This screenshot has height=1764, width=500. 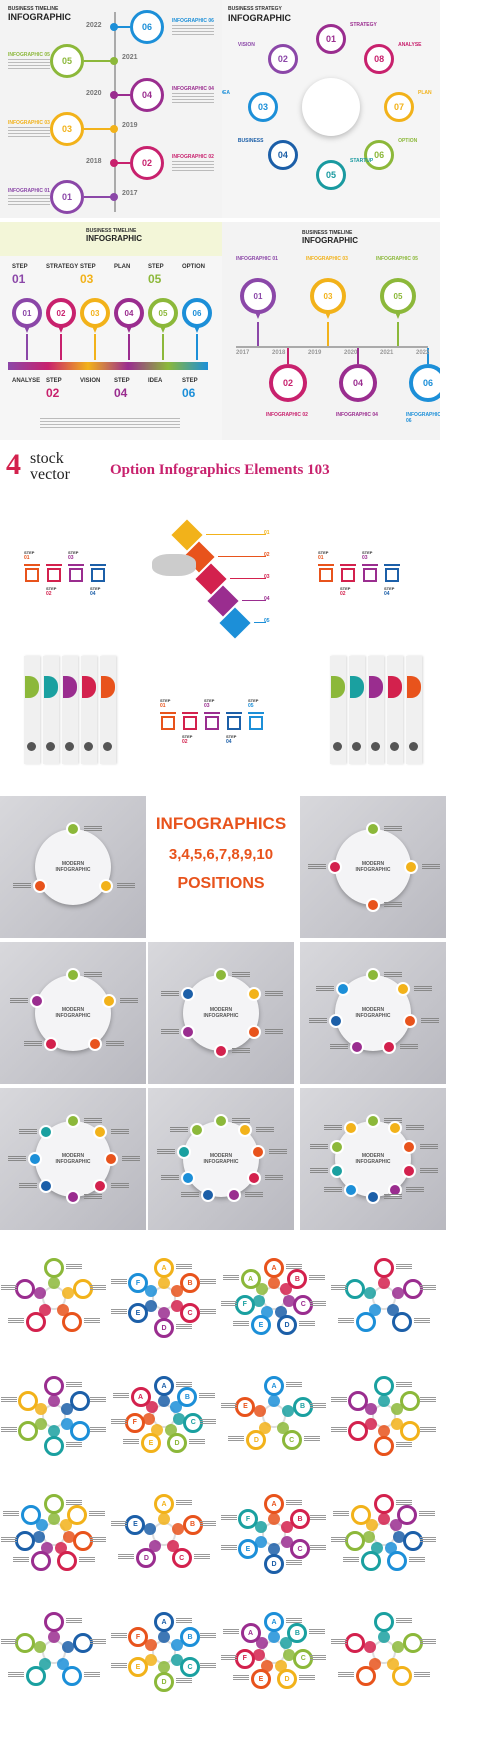 I want to click on colorful-node: A, so click(x=274, y=1268).